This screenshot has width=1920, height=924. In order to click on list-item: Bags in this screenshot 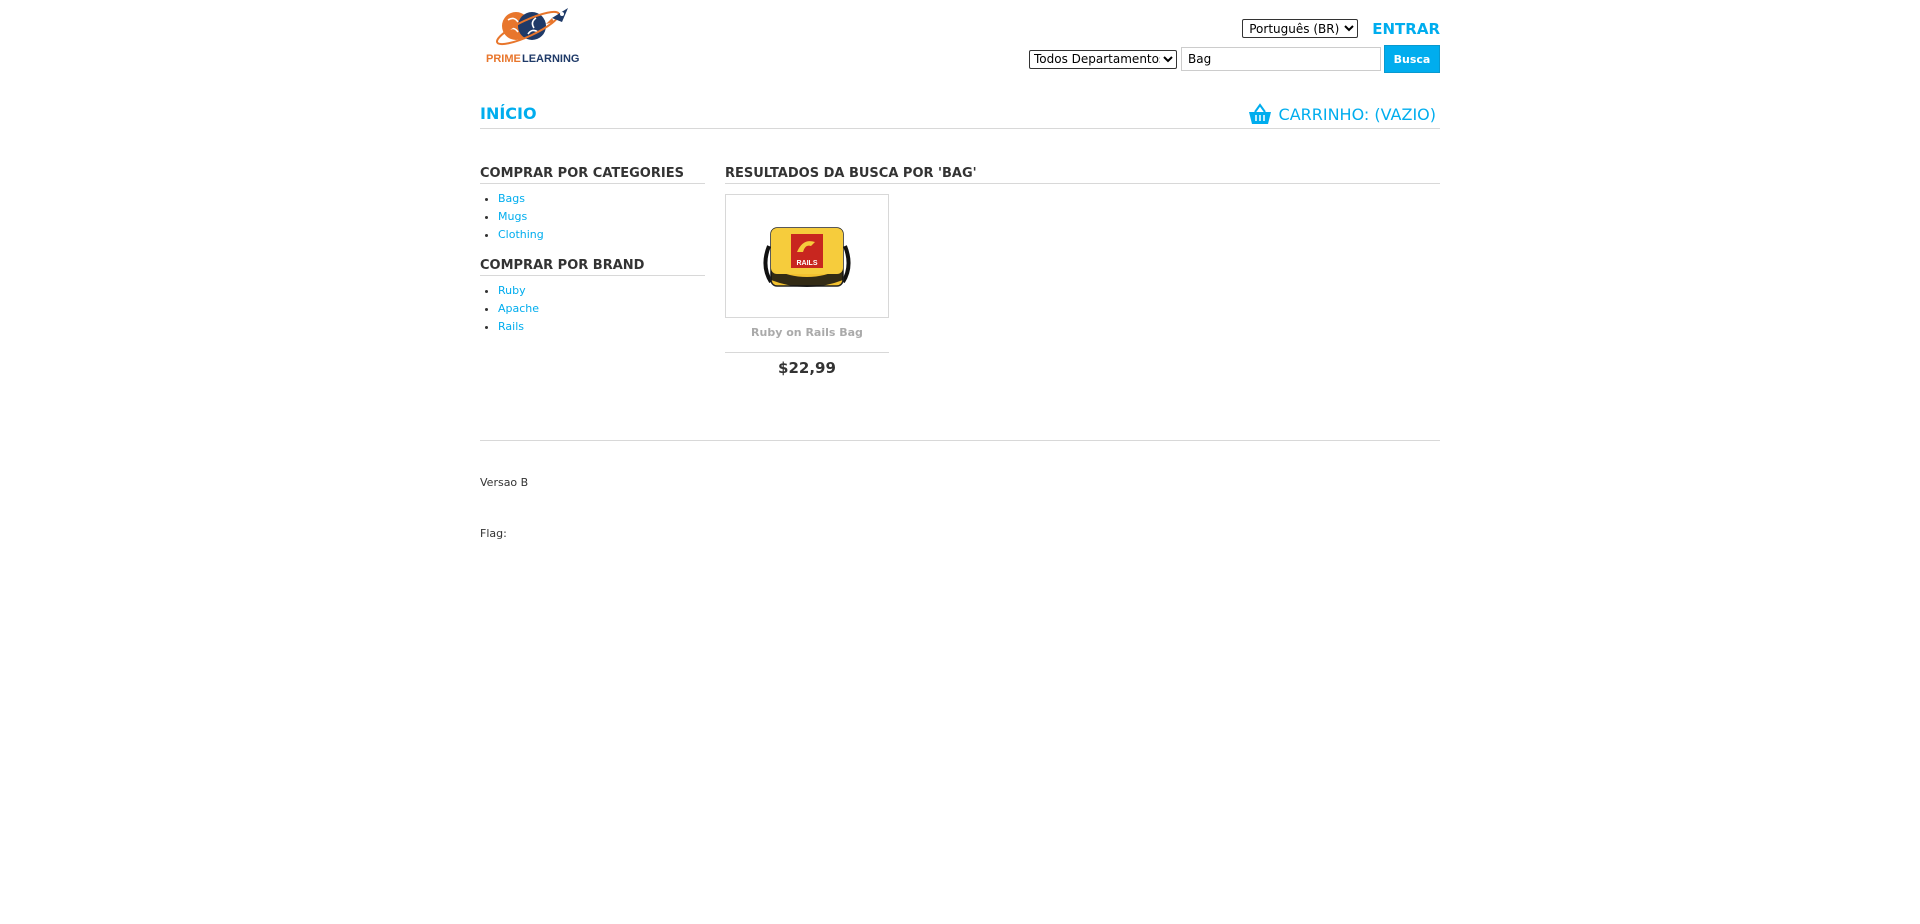, I will do `click(601, 199)`.